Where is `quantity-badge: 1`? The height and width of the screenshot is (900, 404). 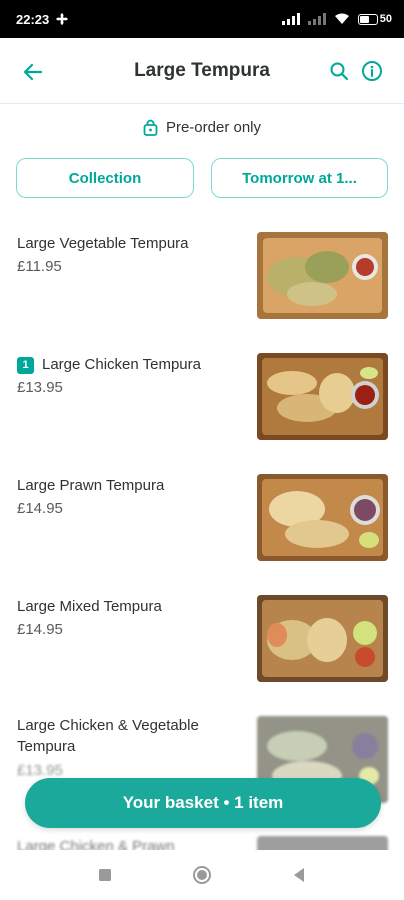
quantity-badge: 1 is located at coordinates (25, 365).